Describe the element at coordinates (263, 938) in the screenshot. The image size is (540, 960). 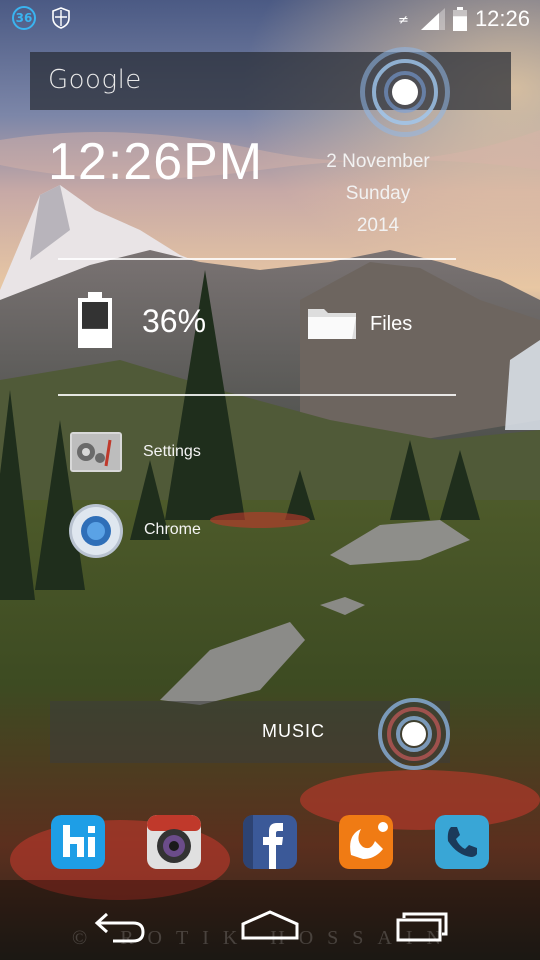
I see `watermark: © ROTIK HOSSAIN` at that location.